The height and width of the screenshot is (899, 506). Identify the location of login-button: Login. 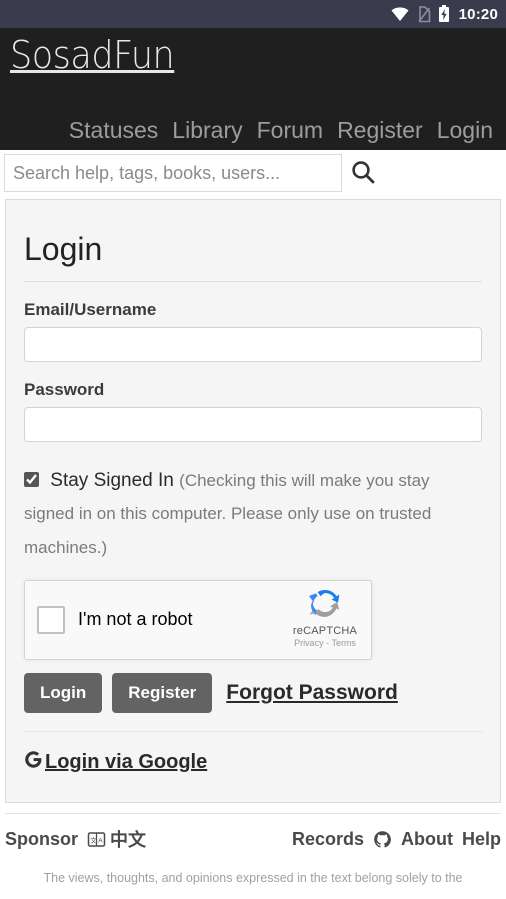
(63, 692).